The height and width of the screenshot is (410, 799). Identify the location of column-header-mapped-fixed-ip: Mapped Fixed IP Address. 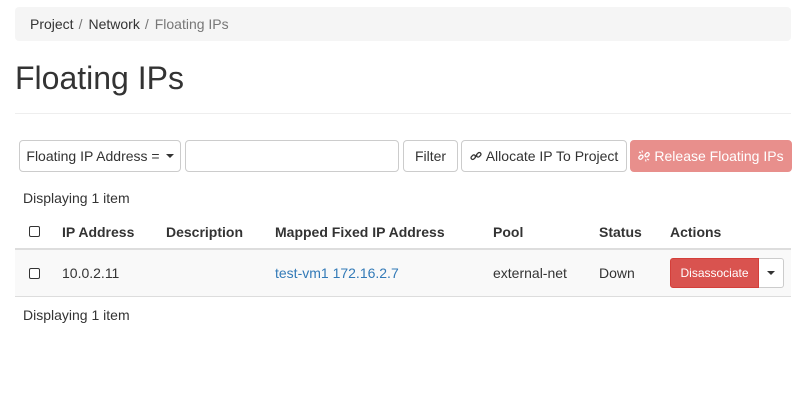
(360, 231).